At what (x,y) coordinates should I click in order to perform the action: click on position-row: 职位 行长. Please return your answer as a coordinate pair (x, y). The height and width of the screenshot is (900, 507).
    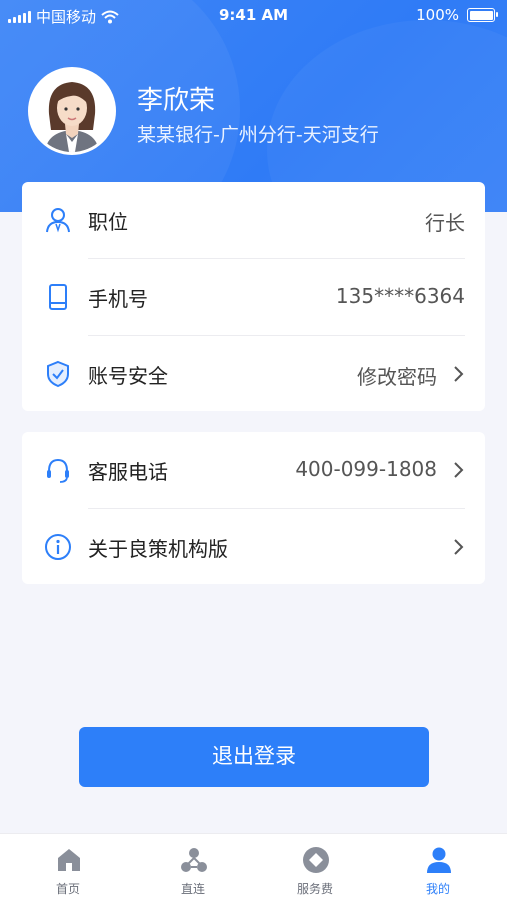
    Looking at the image, I should click on (253, 220).